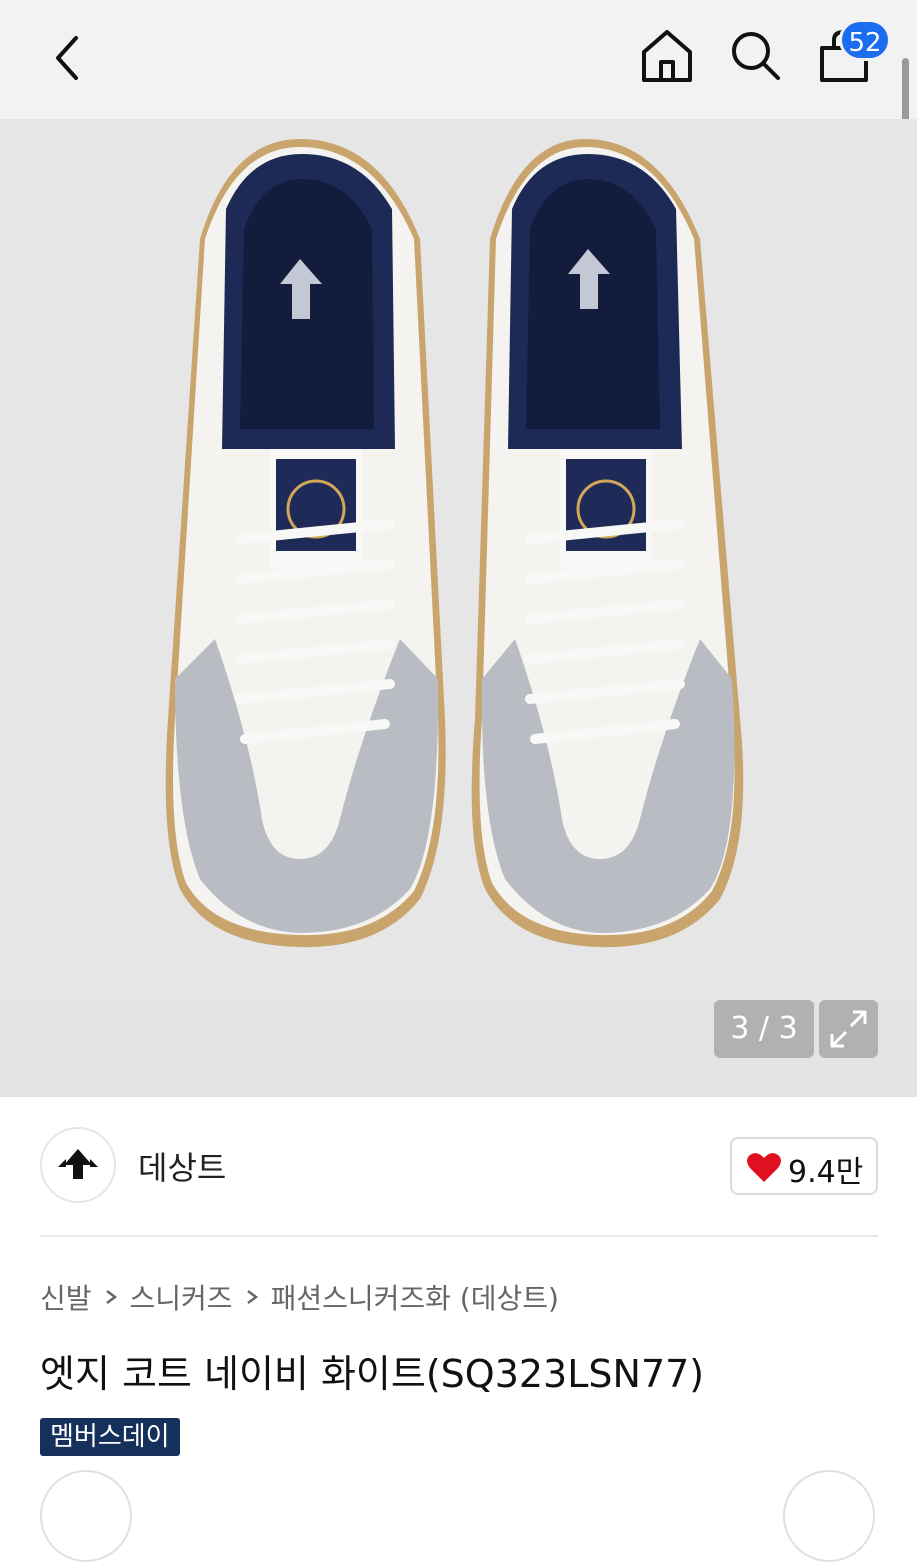 Image resolution: width=917 pixels, height=1562 pixels. Describe the element at coordinates (181, 1297) in the screenshot. I see `breadcrumb-item-sneakers: 스니커즈` at that location.